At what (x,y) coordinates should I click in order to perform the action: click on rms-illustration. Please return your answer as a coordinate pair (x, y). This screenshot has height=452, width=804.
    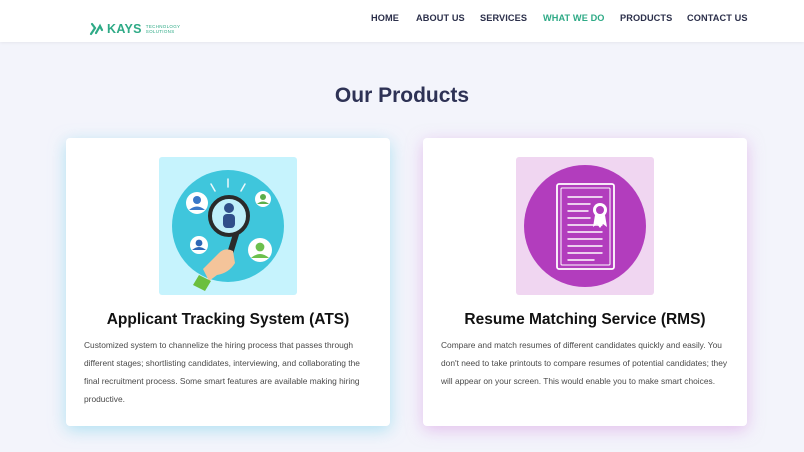
    Looking at the image, I should click on (585, 226).